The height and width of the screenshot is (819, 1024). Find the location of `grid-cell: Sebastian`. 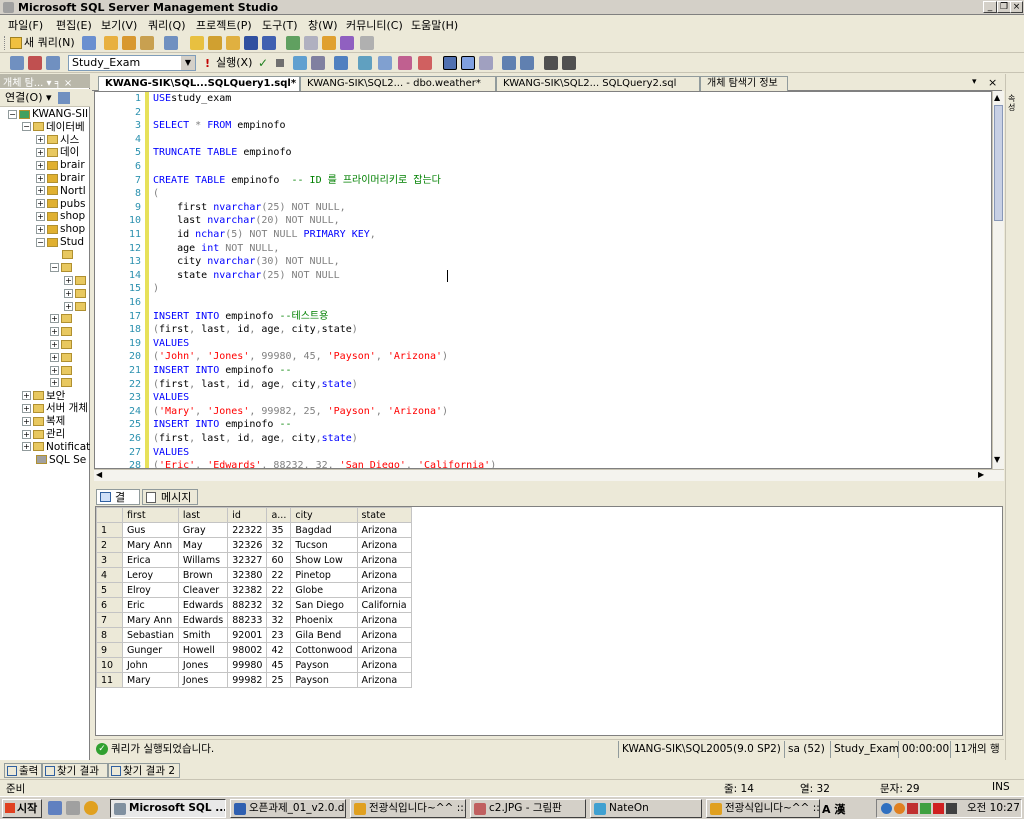

grid-cell: Sebastian is located at coordinates (150, 635).